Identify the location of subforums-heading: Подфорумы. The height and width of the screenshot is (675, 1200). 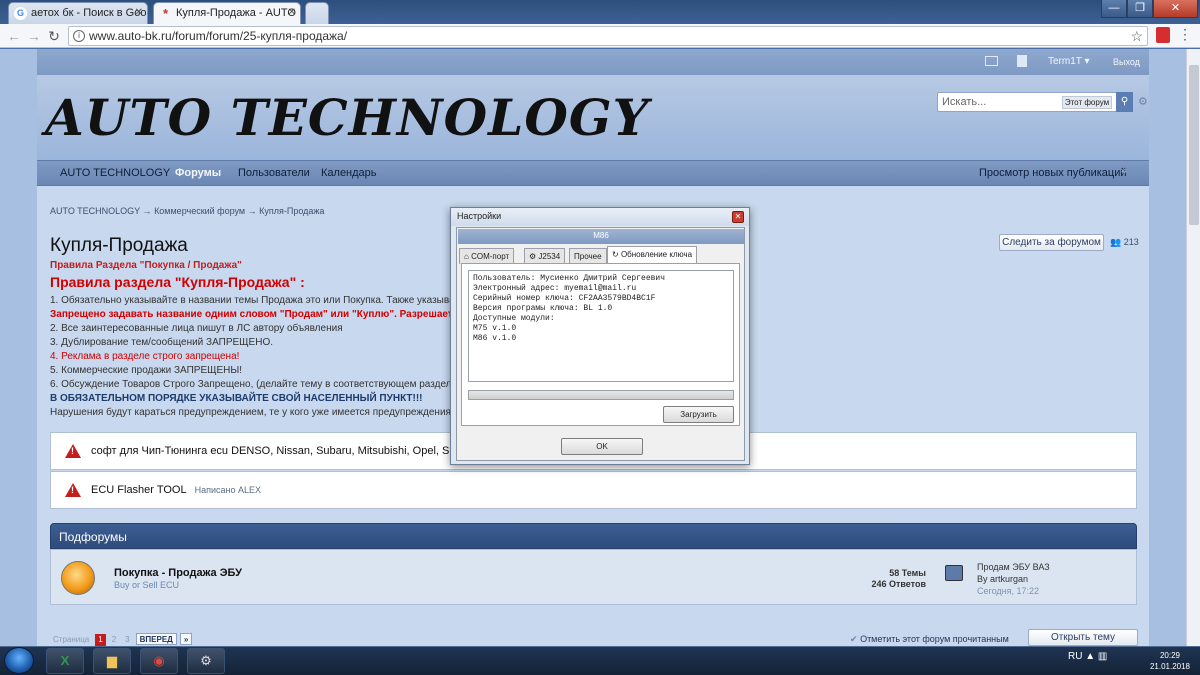
(593, 536).